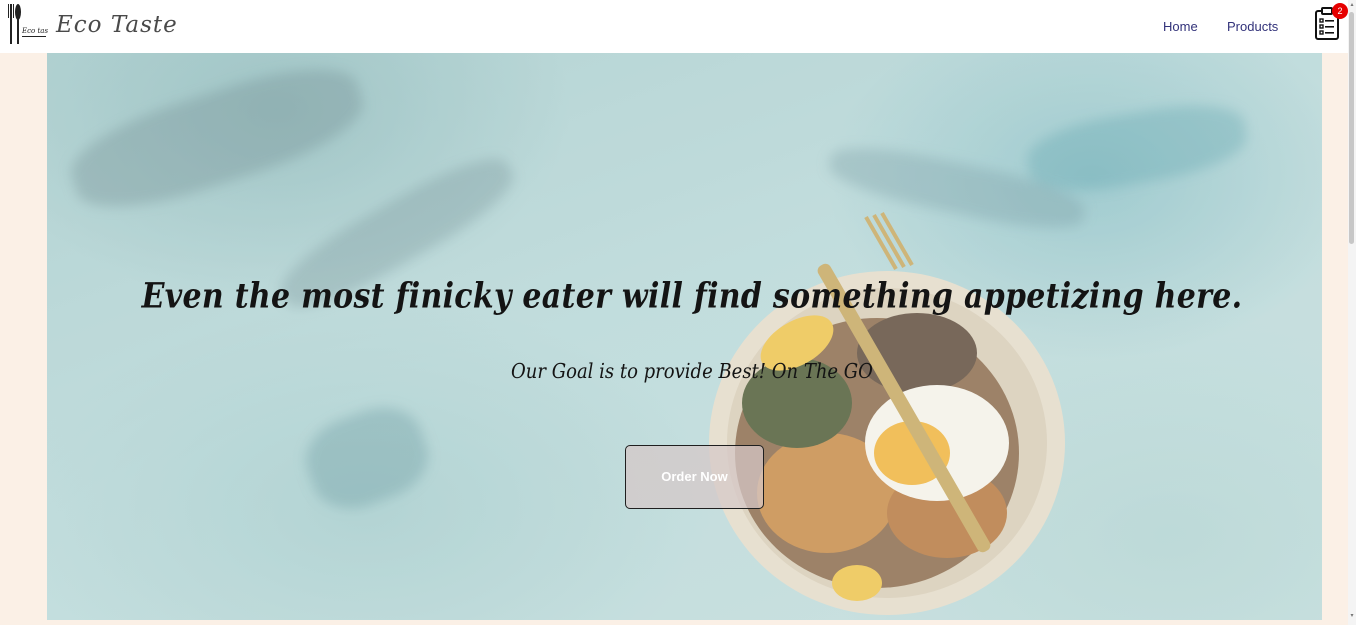  I want to click on brand: Eco taste Eco Taste, so click(92, 24).